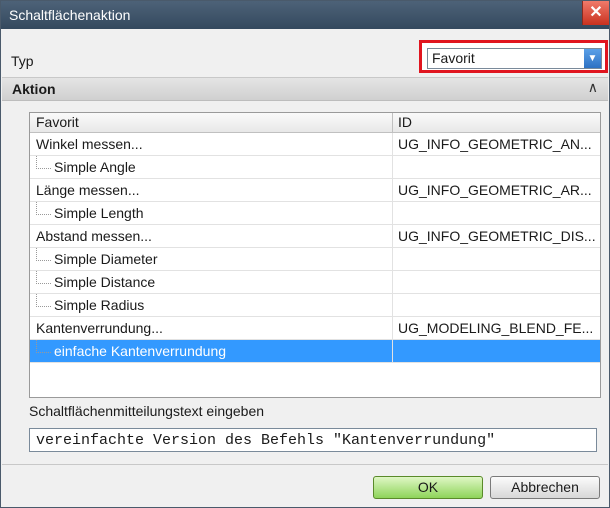 This screenshot has width=610, height=508. What do you see at coordinates (315, 305) in the screenshot?
I see `table-row: Simple Radius` at bounding box center [315, 305].